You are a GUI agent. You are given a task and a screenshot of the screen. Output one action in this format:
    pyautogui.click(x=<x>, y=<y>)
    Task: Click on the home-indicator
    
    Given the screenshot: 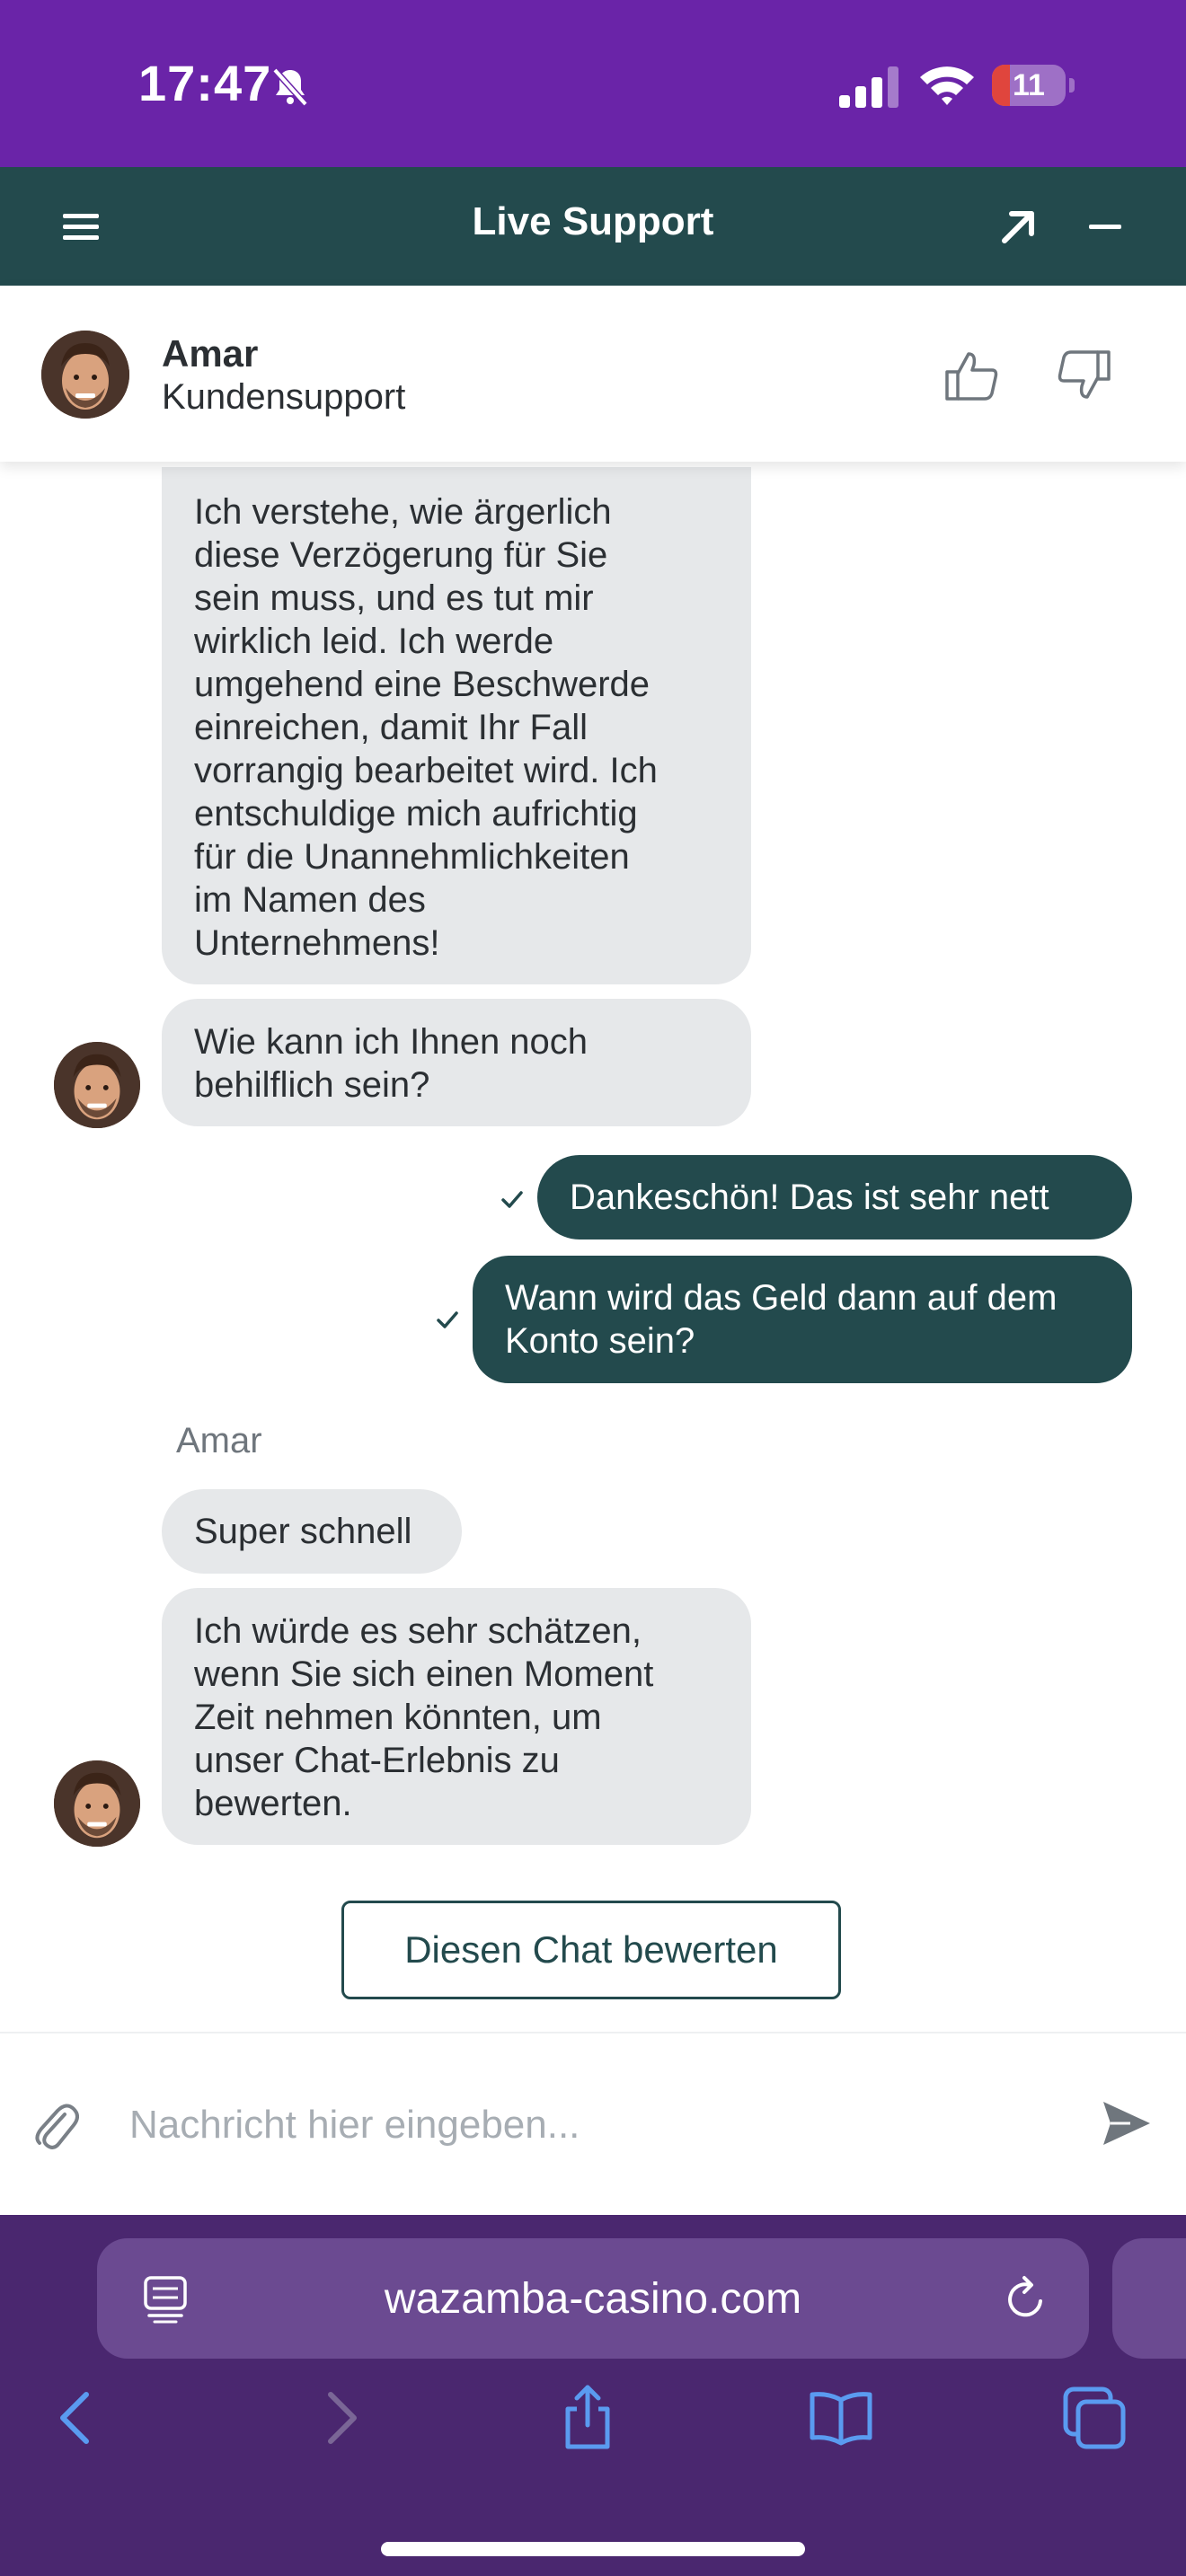 What is the action you would take?
    pyautogui.click(x=593, y=2549)
    